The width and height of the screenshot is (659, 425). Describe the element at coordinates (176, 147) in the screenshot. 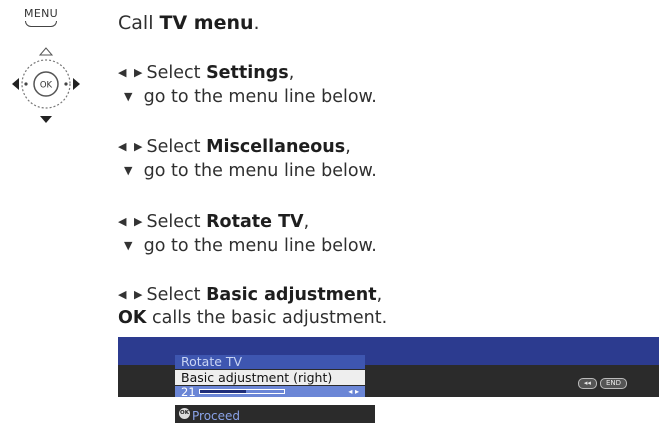

I see `step-2-prefix: Select` at that location.